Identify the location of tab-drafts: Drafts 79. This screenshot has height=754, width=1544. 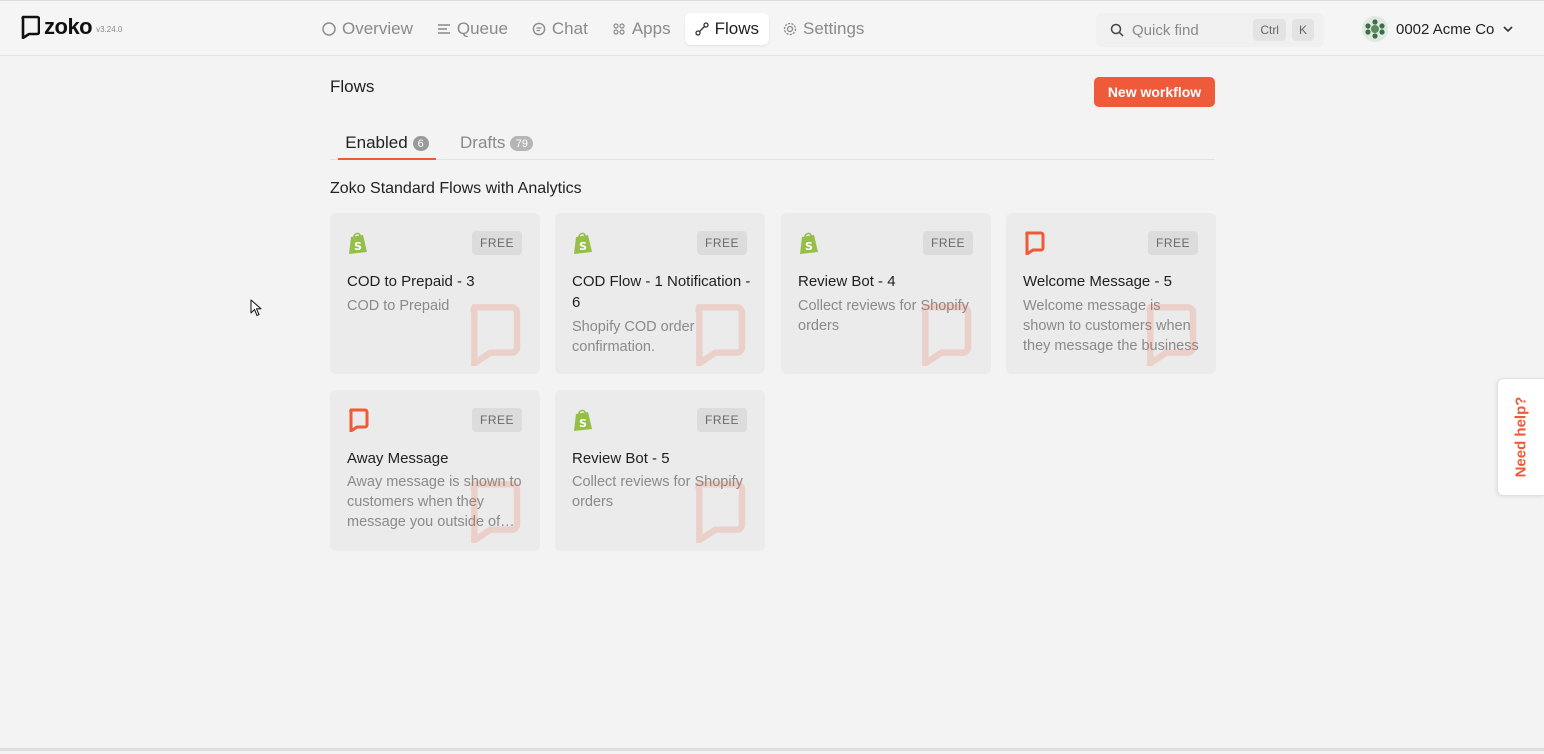
(497, 144).